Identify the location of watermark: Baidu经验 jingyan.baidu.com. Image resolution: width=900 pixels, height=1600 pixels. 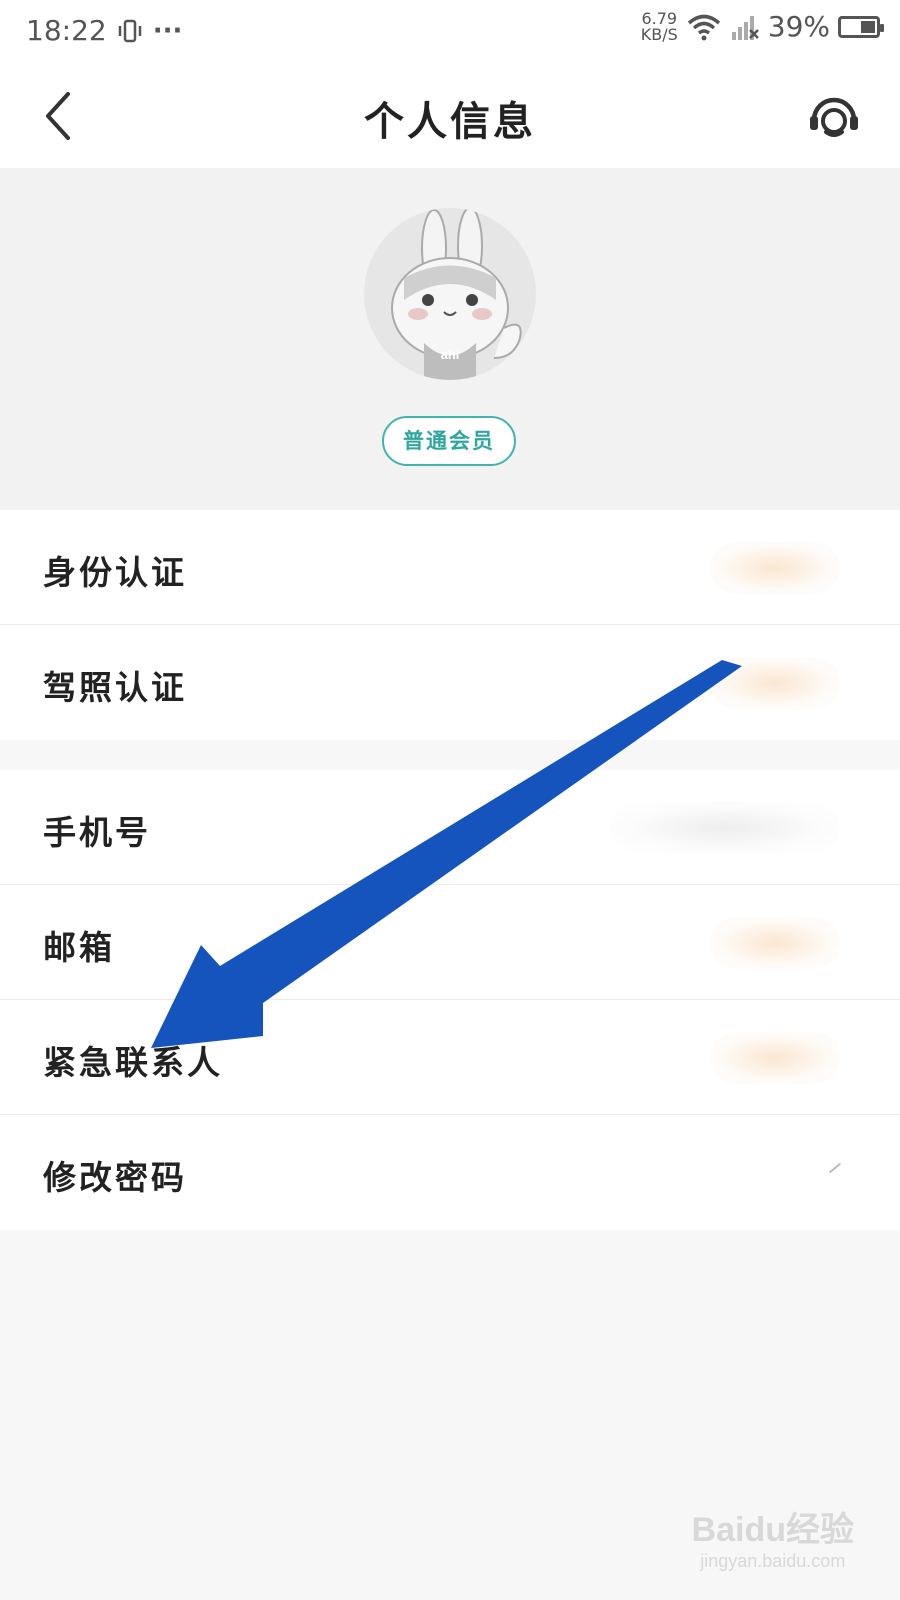
(773, 1537).